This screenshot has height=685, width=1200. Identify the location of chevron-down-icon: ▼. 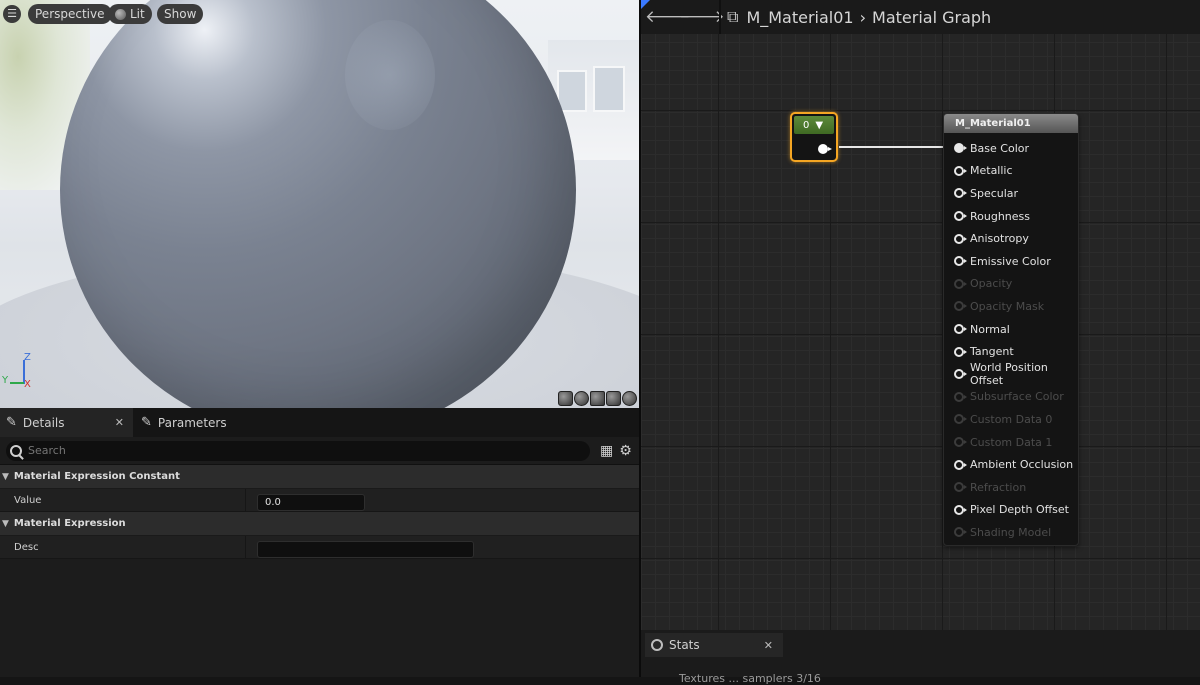
(819, 125).